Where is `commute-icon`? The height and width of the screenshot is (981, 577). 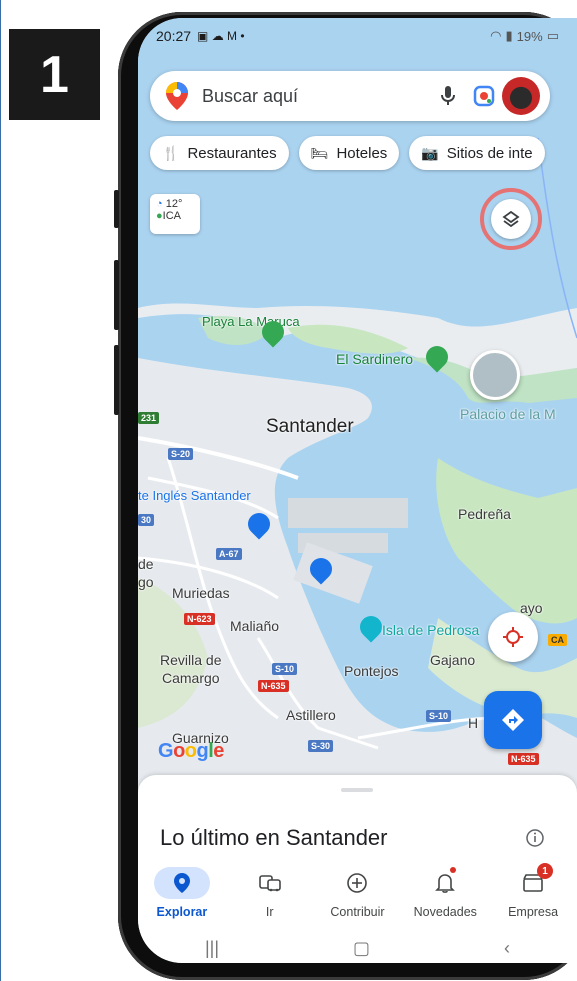
commute-icon is located at coordinates (270, 883).